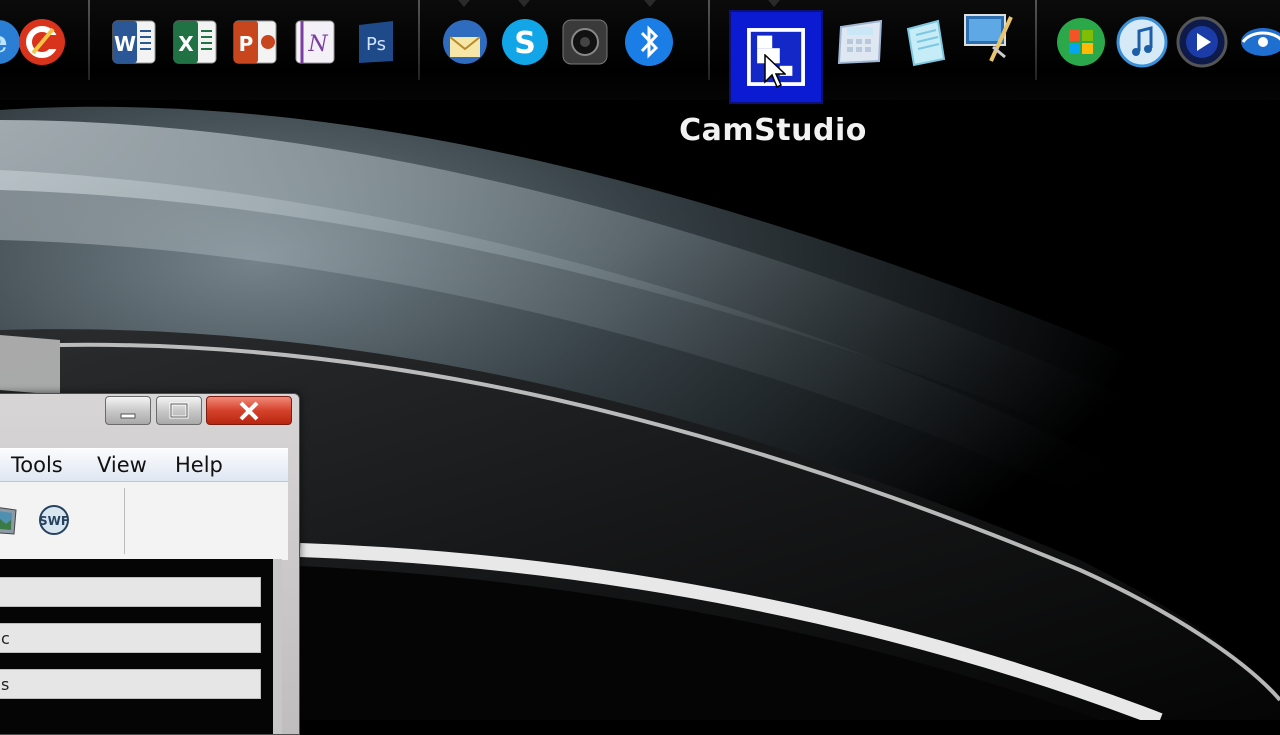  I want to click on excel-icon: X, so click(195, 42).